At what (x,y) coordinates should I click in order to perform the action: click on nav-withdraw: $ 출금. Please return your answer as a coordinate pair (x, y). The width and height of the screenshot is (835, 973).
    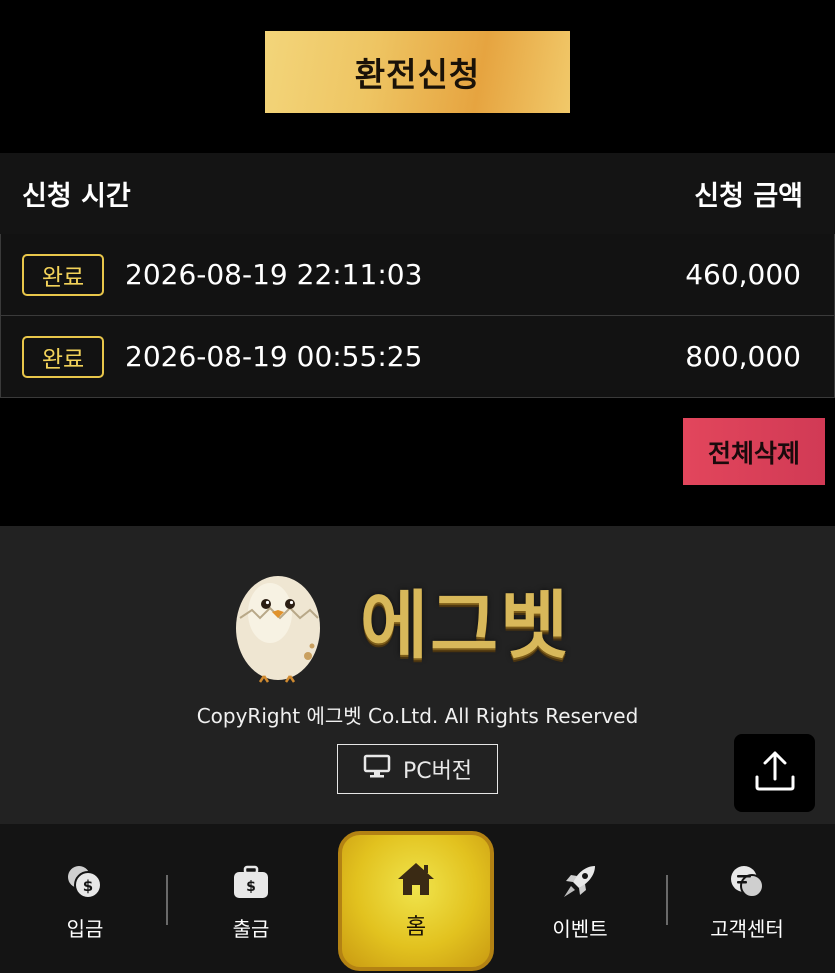
    Looking at the image, I should click on (251, 904).